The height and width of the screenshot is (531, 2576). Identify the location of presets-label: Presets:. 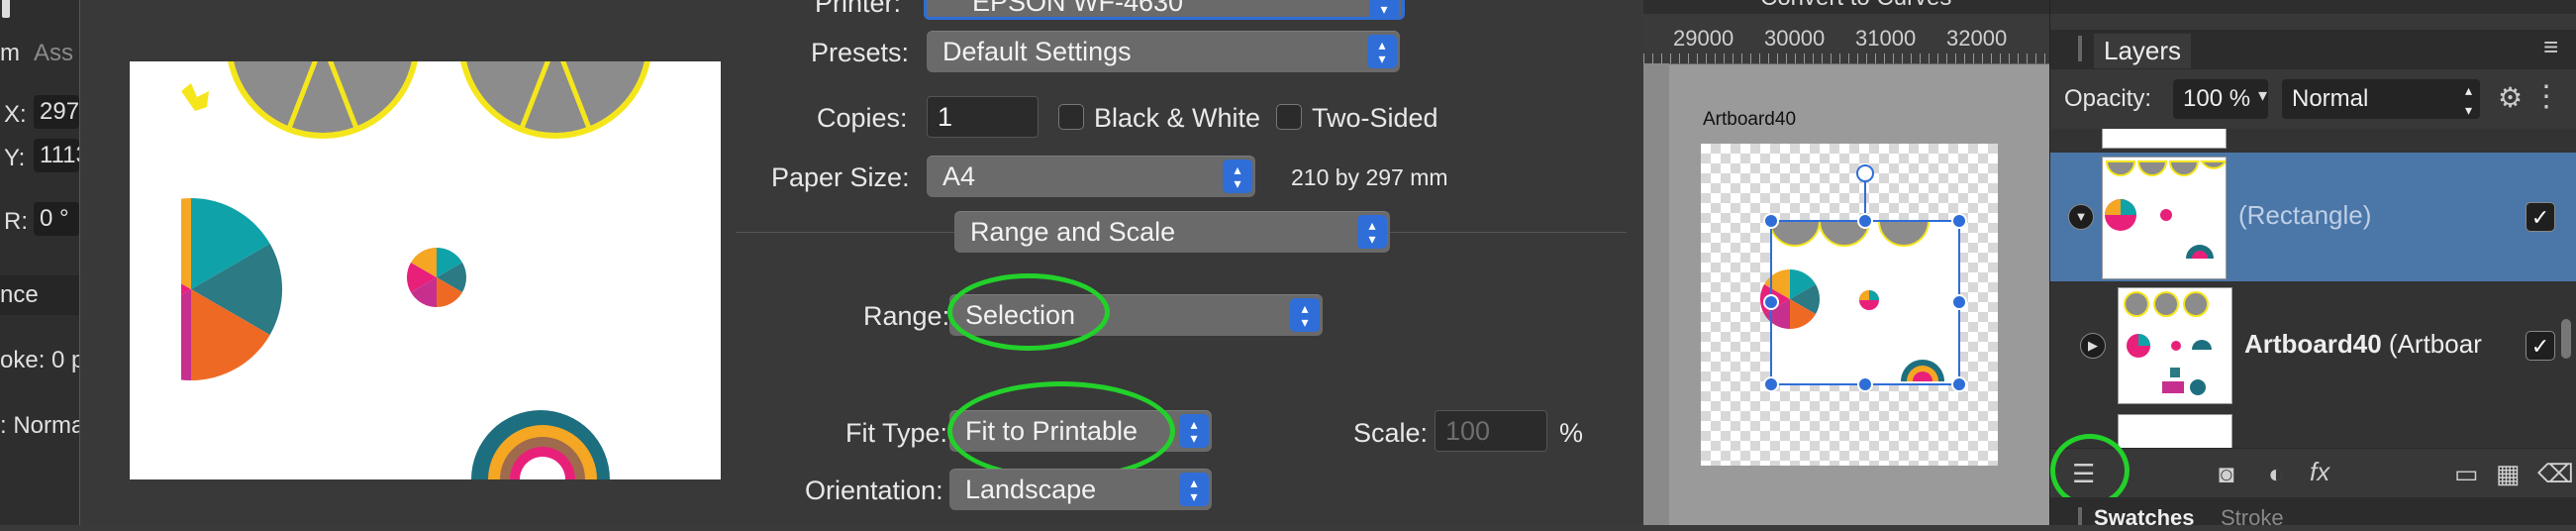
(861, 53).